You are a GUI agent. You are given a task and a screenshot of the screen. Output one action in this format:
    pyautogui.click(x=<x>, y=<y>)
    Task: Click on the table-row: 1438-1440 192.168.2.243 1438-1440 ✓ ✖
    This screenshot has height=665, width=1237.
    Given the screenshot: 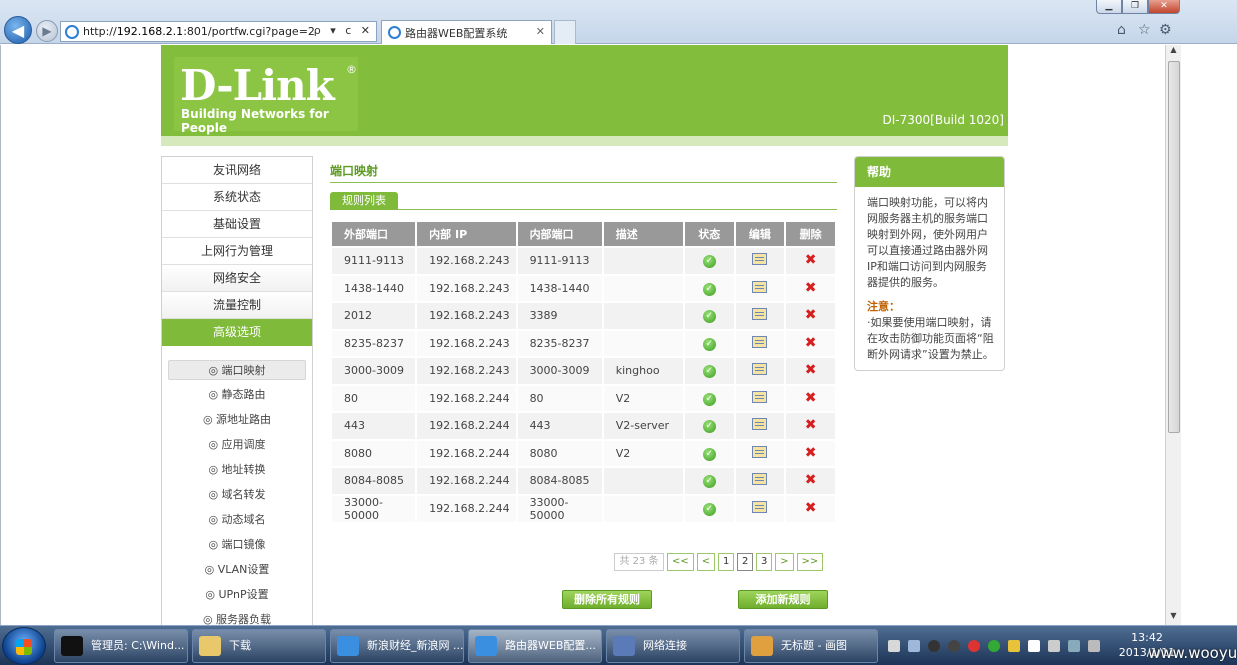 What is the action you would take?
    pyautogui.click(x=583, y=288)
    